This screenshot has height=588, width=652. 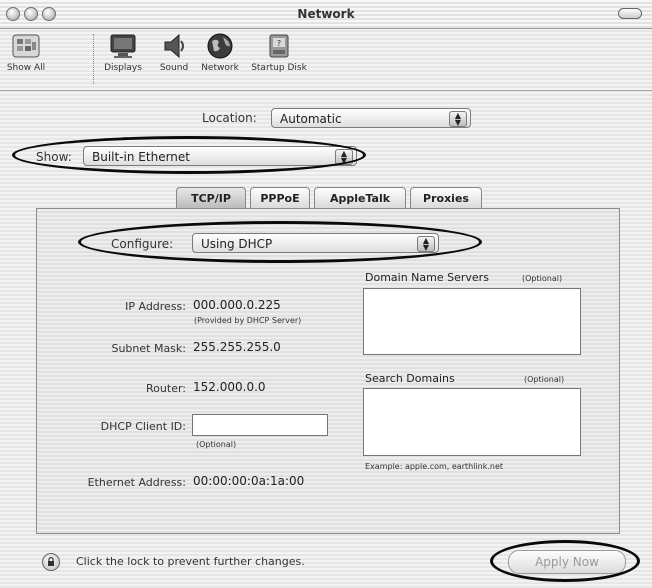 What do you see at coordinates (544, 379) in the screenshot?
I see `search-domains-optional-note: (Optional)` at bounding box center [544, 379].